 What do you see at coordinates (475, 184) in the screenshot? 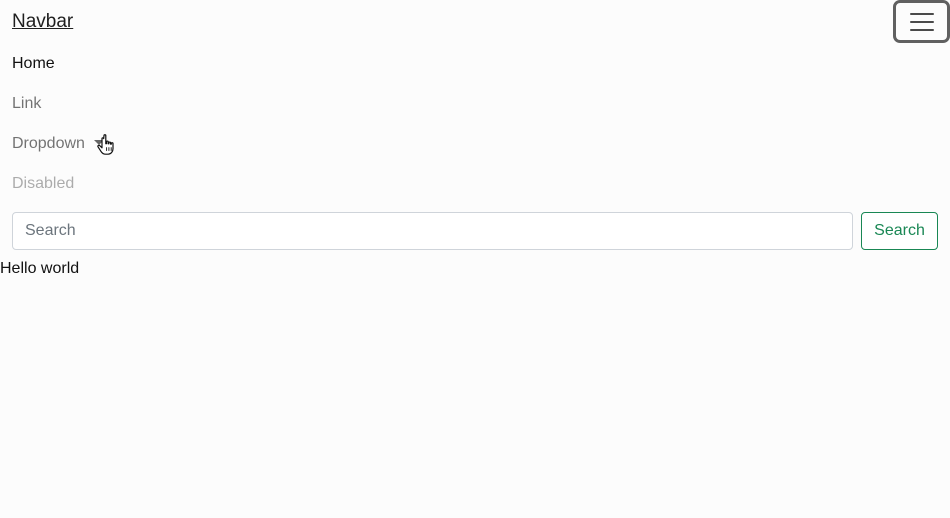
I see `nav-item-disabled: Disabled` at bounding box center [475, 184].